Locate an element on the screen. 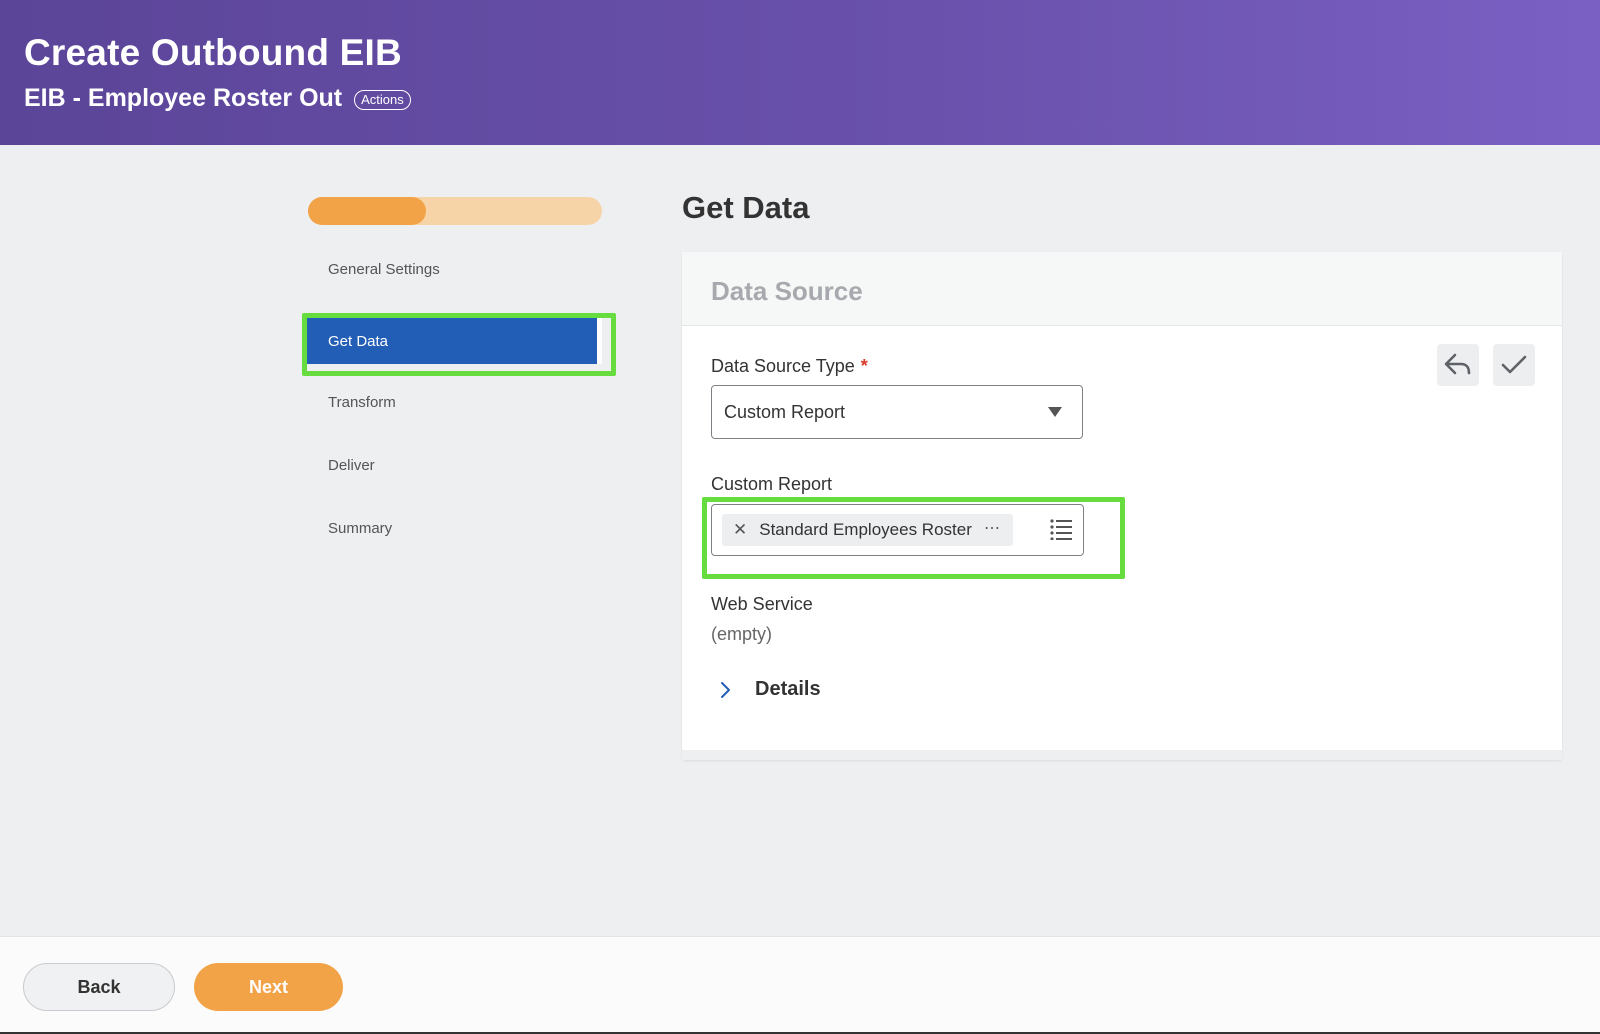  remove-icon: ✕ is located at coordinates (740, 530).